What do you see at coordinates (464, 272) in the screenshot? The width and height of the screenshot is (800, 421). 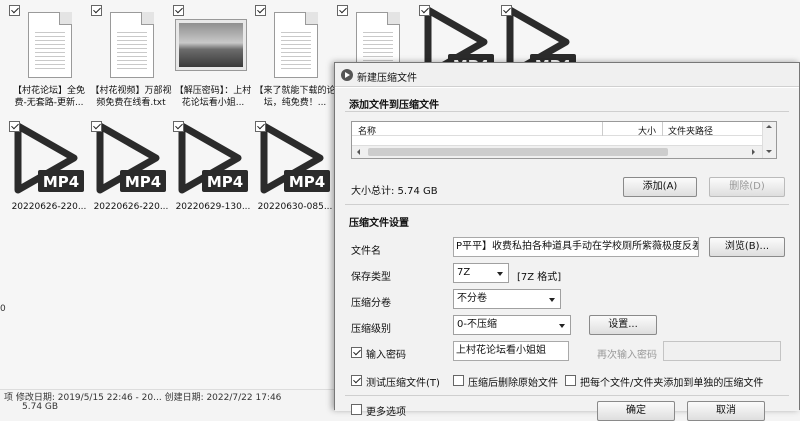 I see `save-type-value: 7Z` at bounding box center [464, 272].